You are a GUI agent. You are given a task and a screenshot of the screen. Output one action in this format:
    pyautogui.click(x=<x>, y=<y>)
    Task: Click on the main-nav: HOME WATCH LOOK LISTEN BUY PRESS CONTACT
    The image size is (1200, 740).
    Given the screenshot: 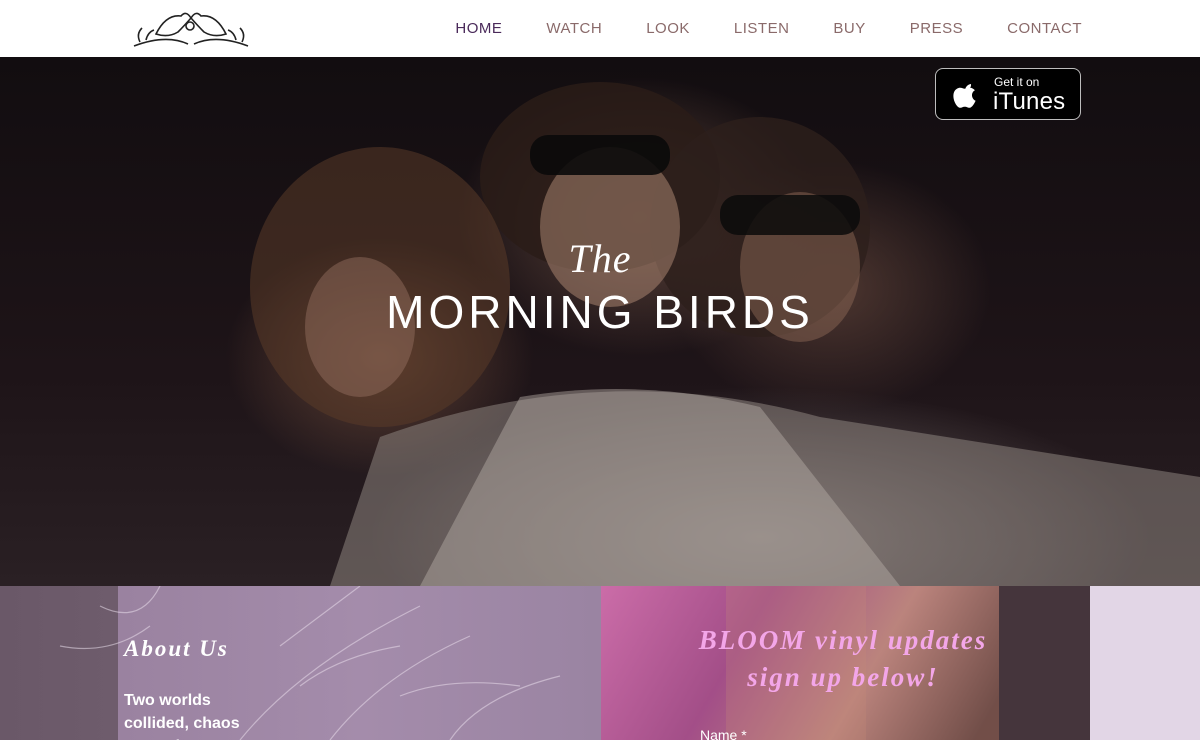 What is the action you would take?
    pyautogui.click(x=746, y=28)
    